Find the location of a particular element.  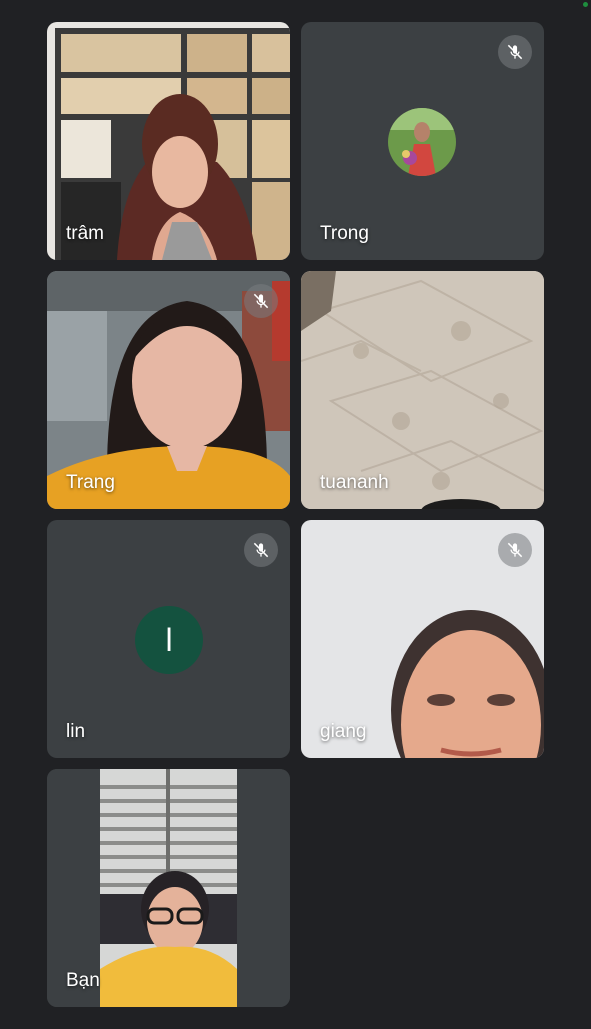

participant-tile-self: Bạn is located at coordinates (168, 888).